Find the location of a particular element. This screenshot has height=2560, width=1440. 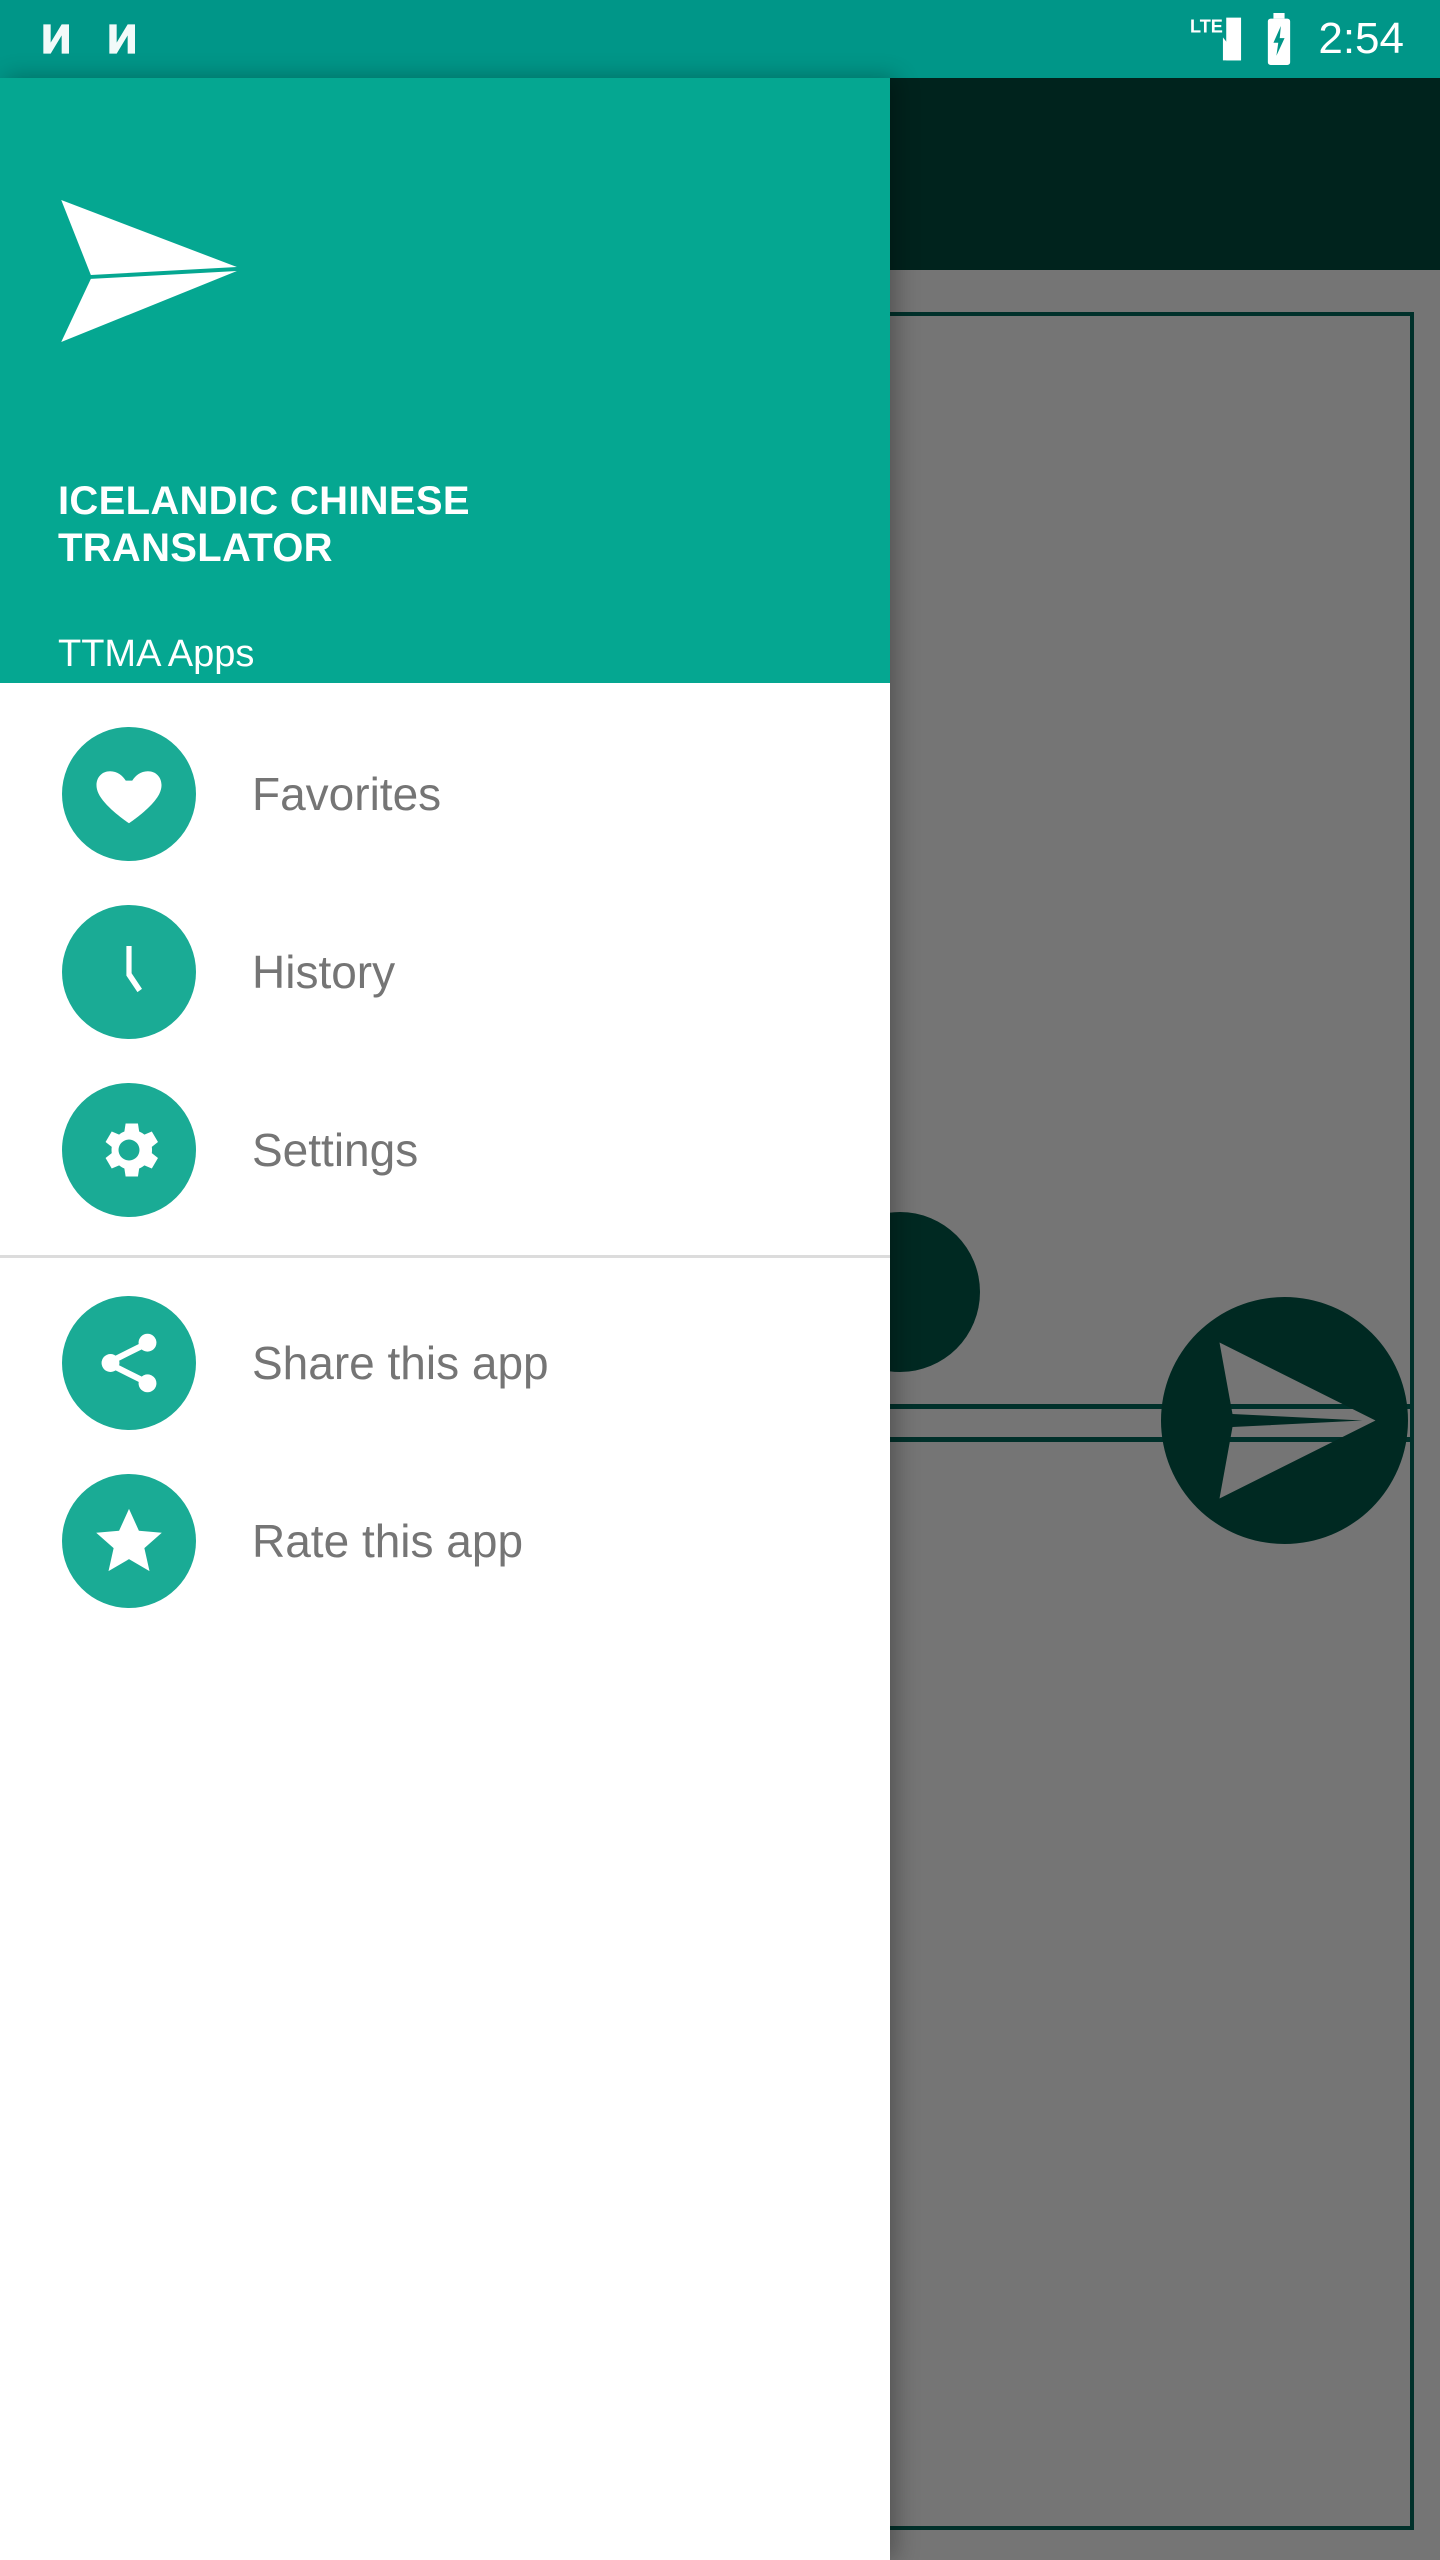

gear-icon is located at coordinates (131, 1150).